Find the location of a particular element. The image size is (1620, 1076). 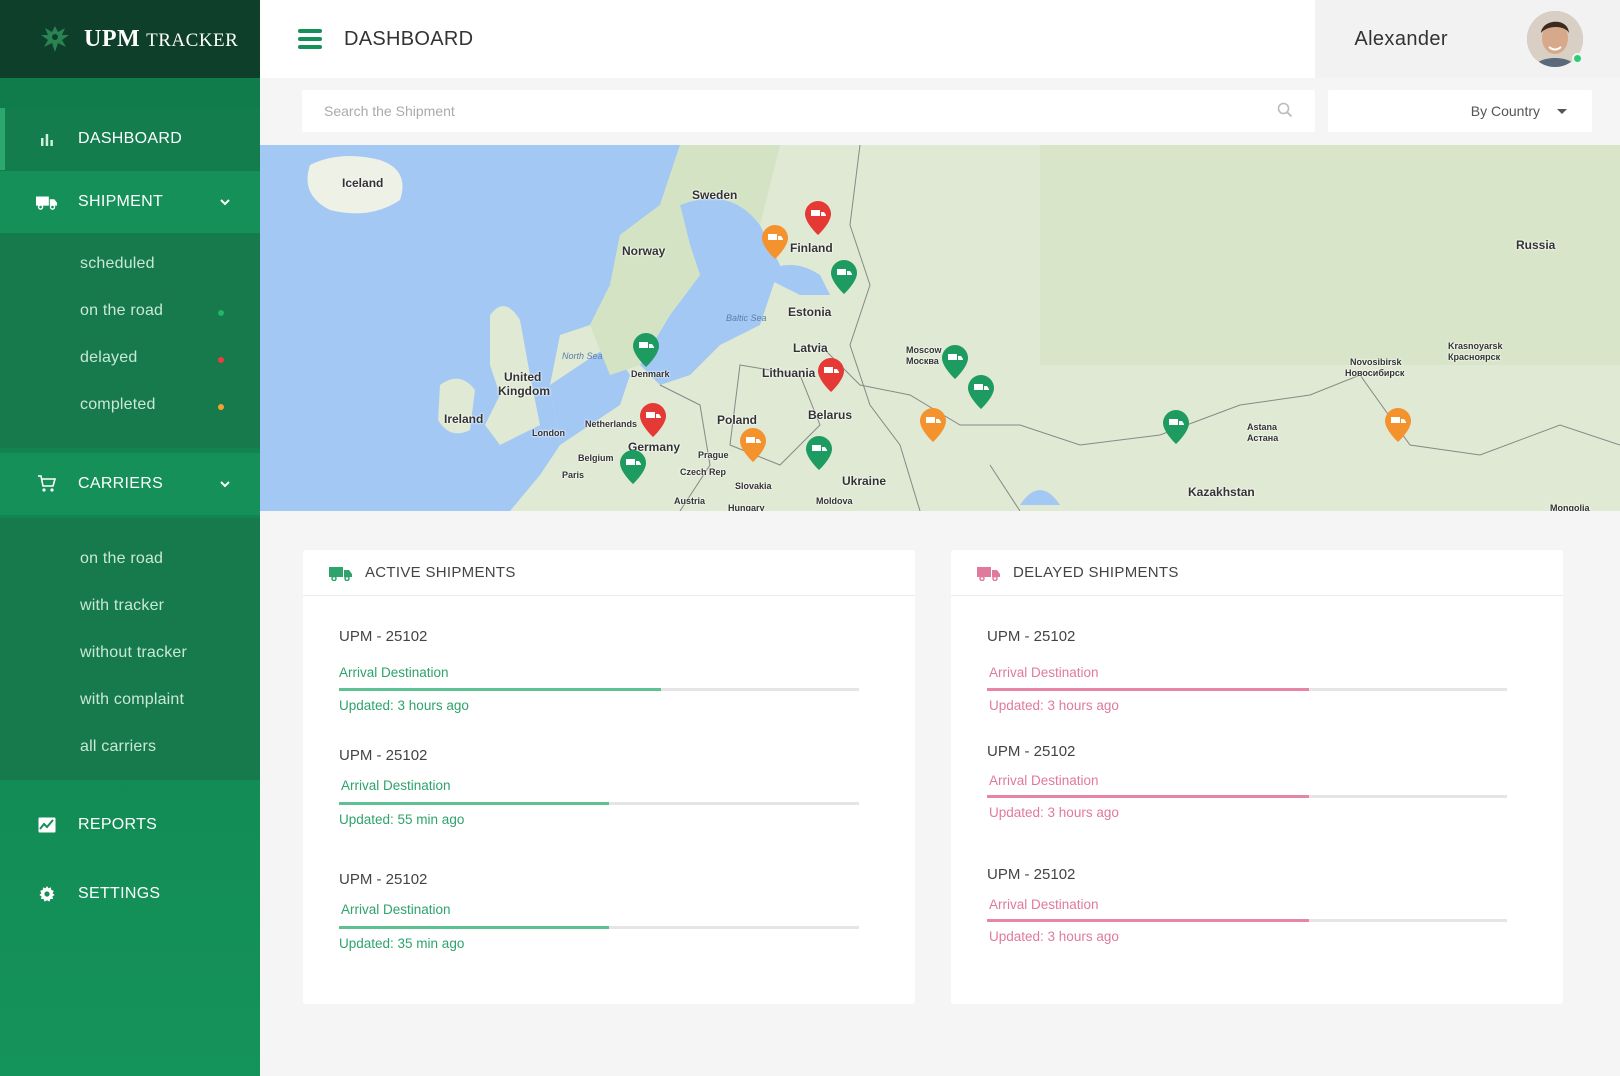

sidebar-item-settings: SETTINGS is located at coordinates (130, 894).